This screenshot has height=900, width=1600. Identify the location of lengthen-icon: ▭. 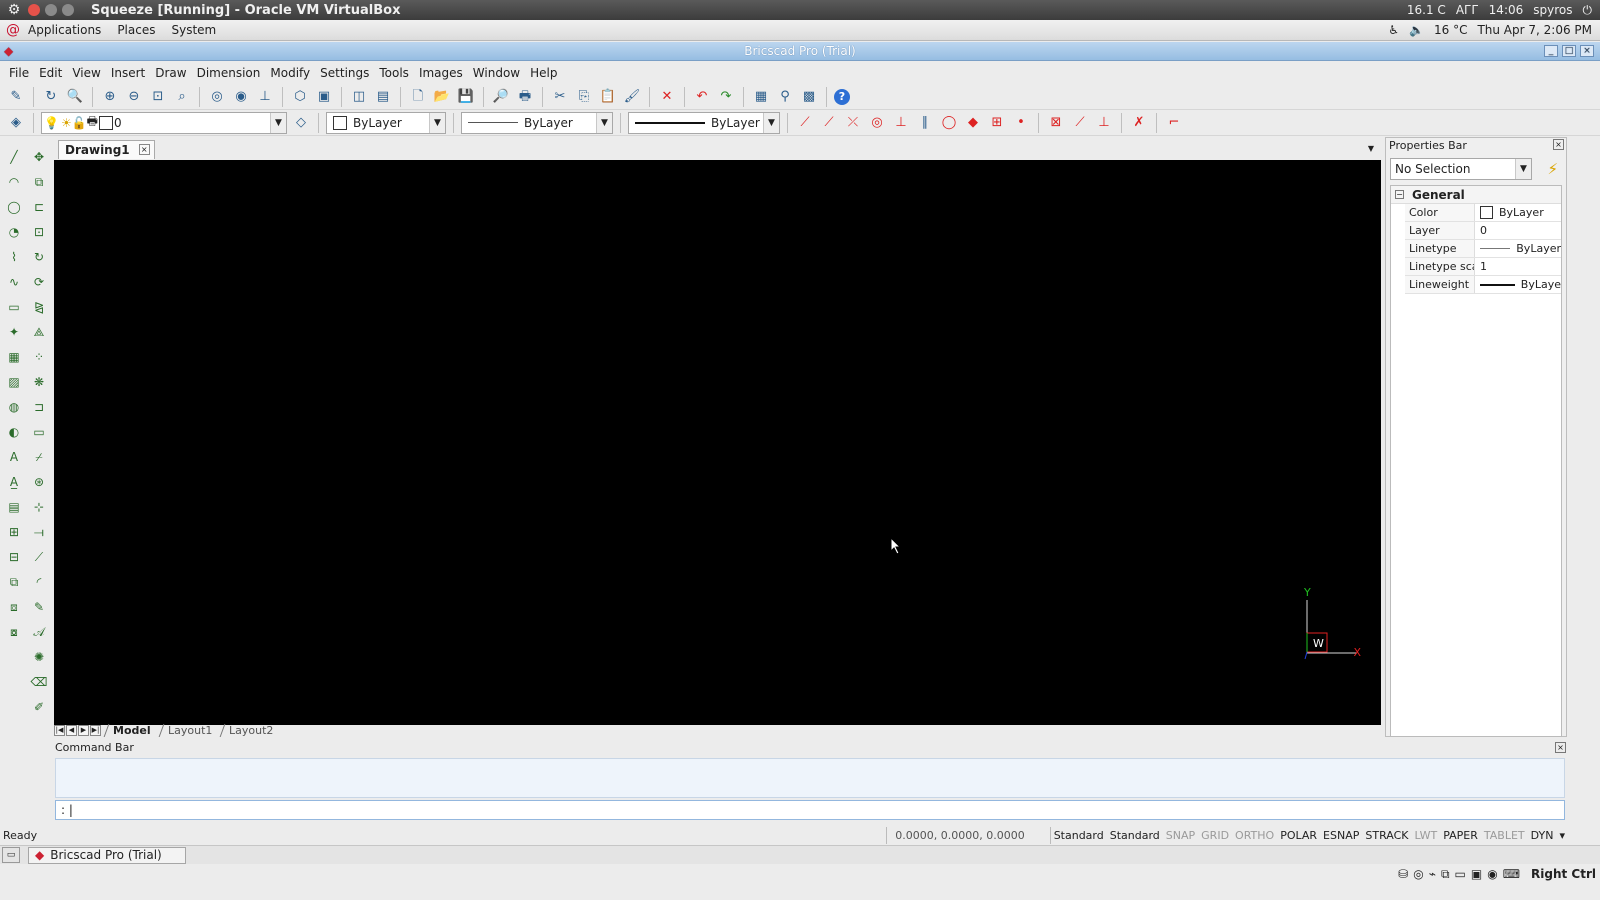
(39, 432).